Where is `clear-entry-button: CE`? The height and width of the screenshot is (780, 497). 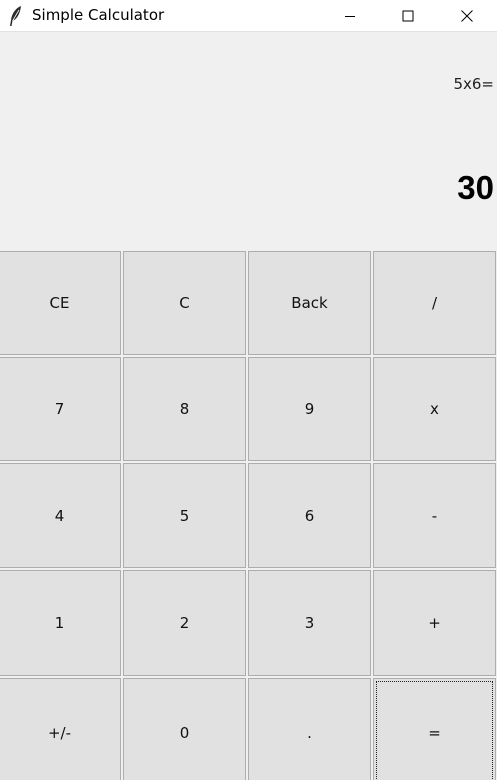 clear-entry-button: CE is located at coordinates (60, 303).